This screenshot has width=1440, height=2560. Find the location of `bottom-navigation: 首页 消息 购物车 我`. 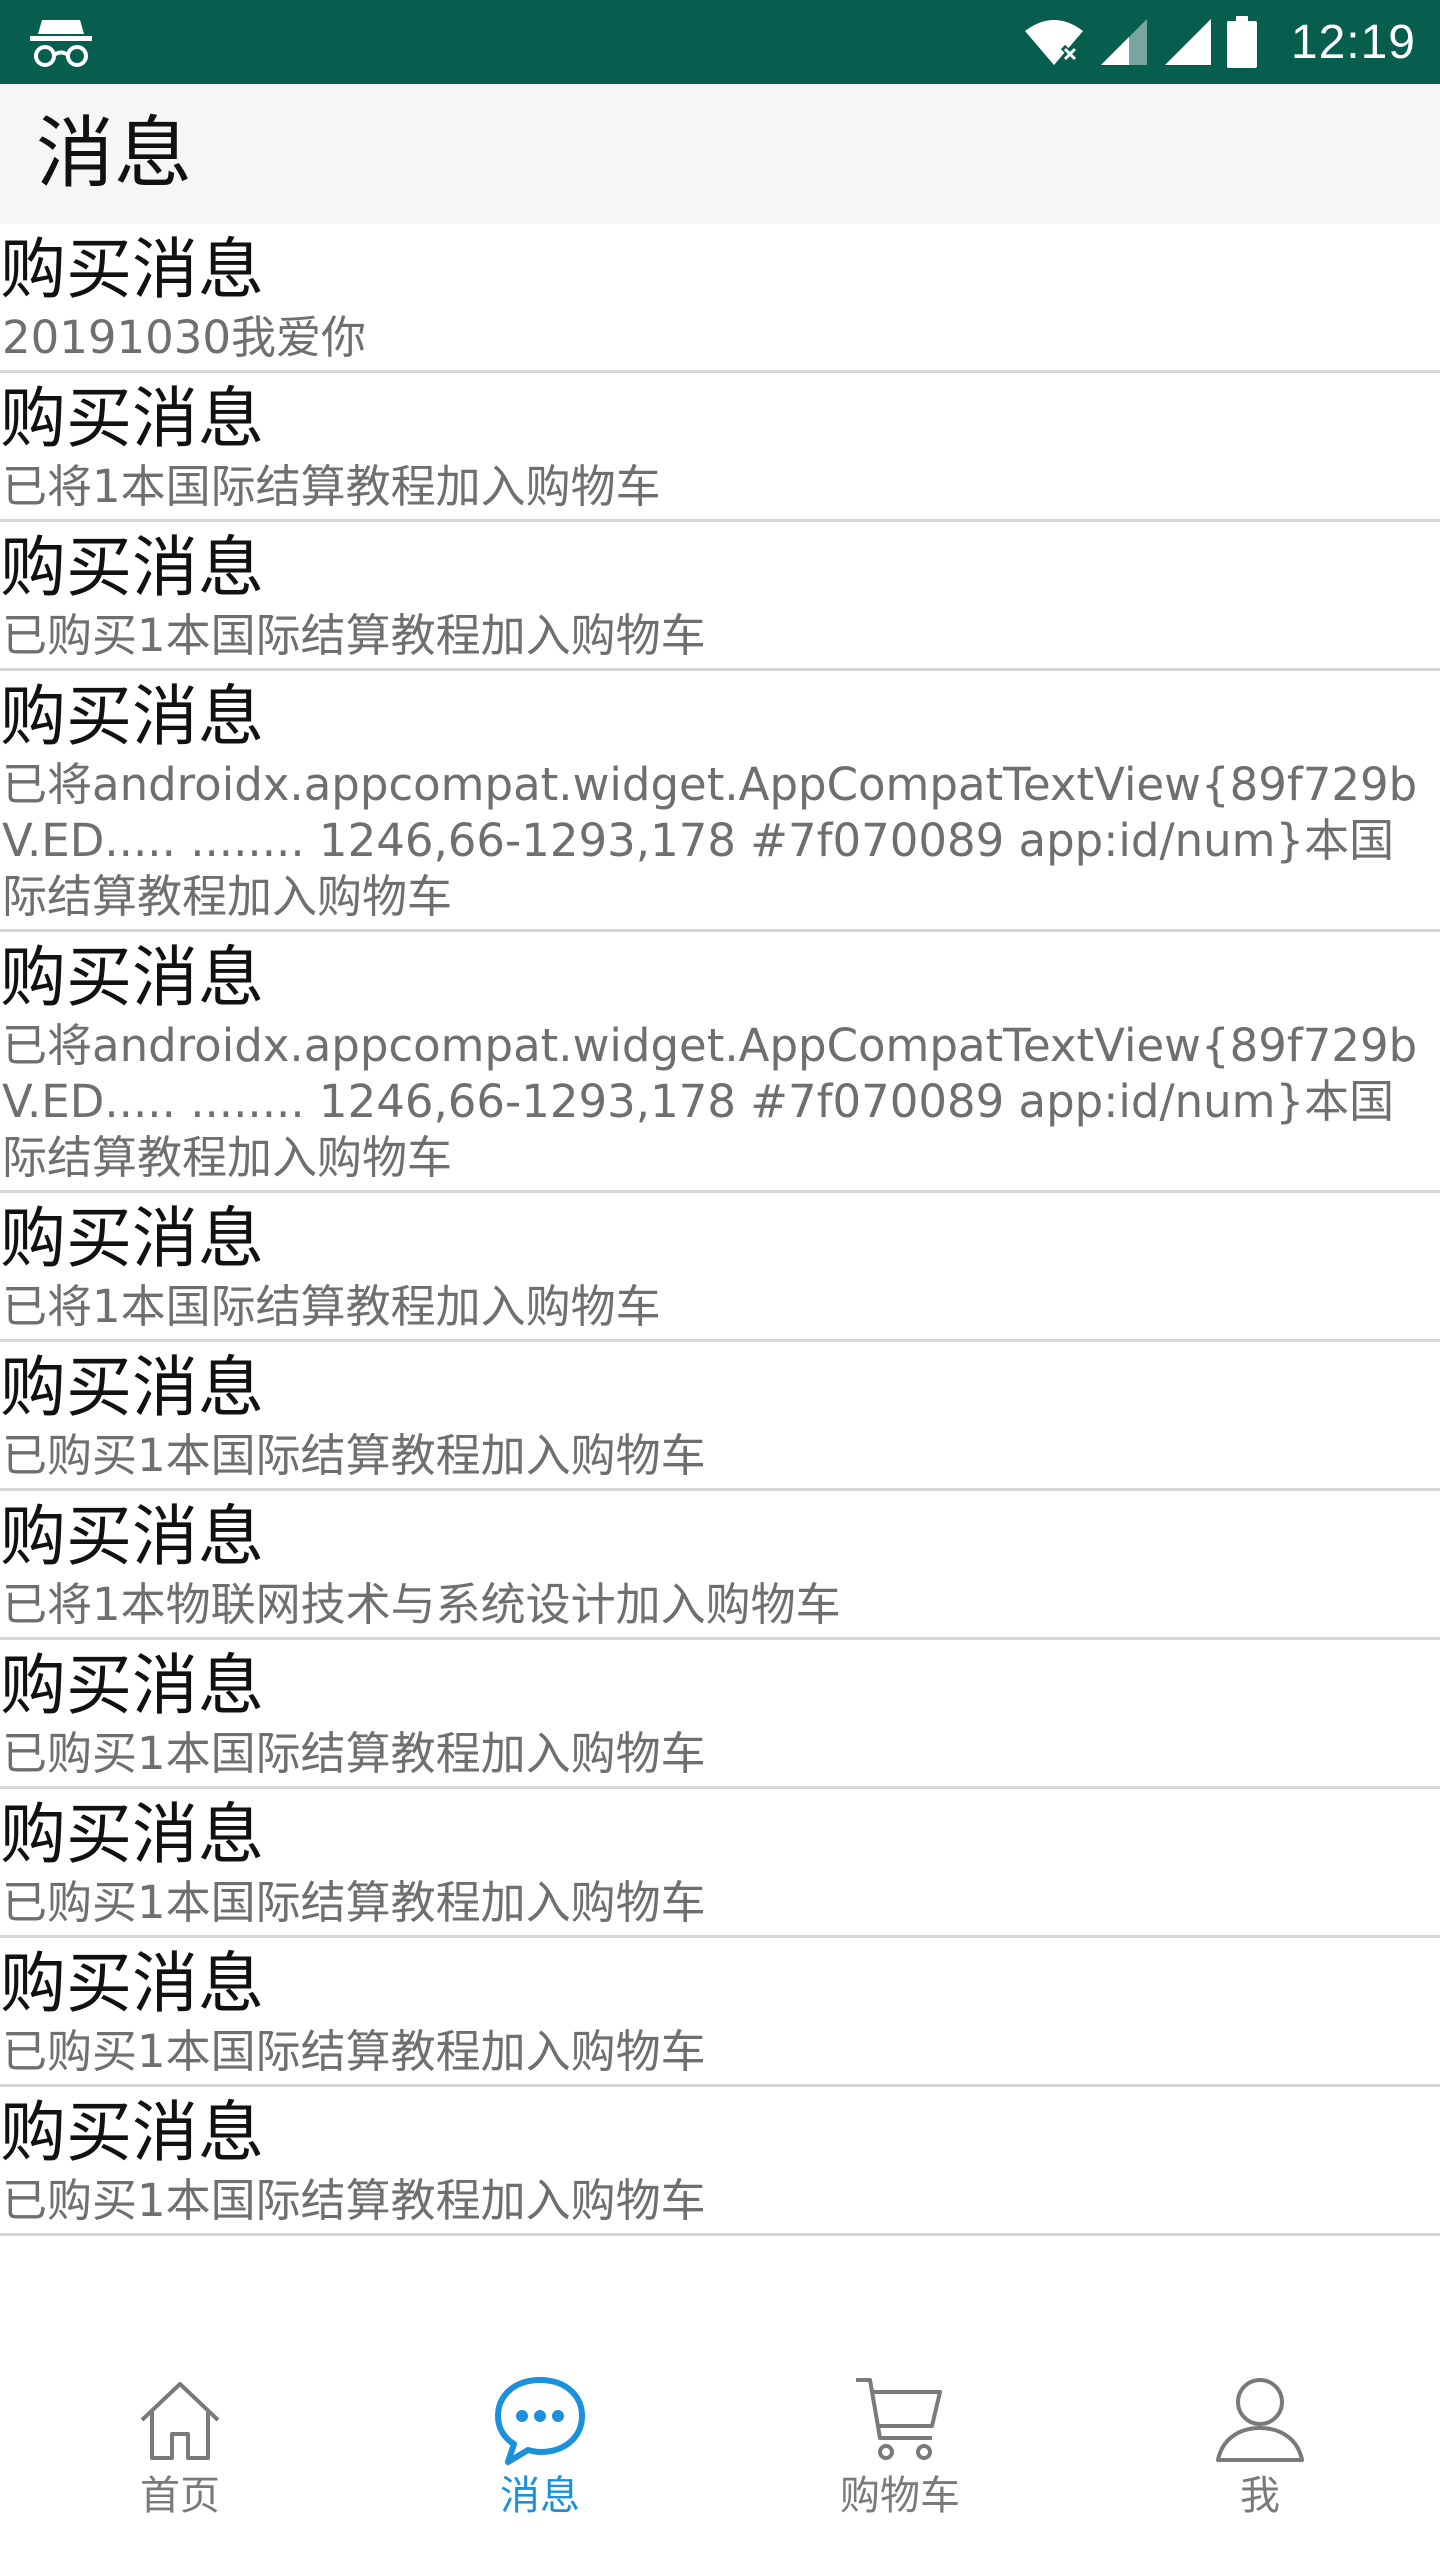

bottom-navigation: 首页 消息 购物车 我 is located at coordinates (720, 2453).